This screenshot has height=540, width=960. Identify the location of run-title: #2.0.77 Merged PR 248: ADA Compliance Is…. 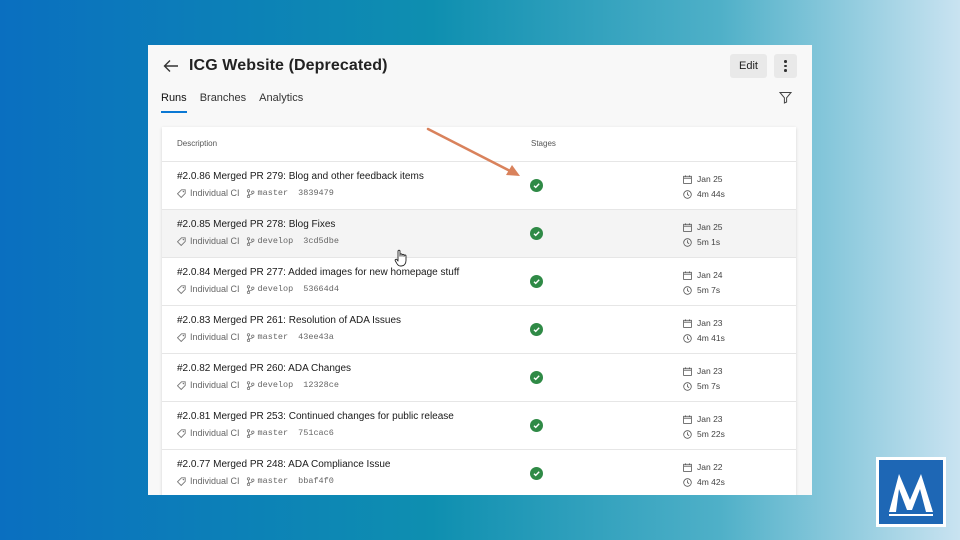
(283, 464).